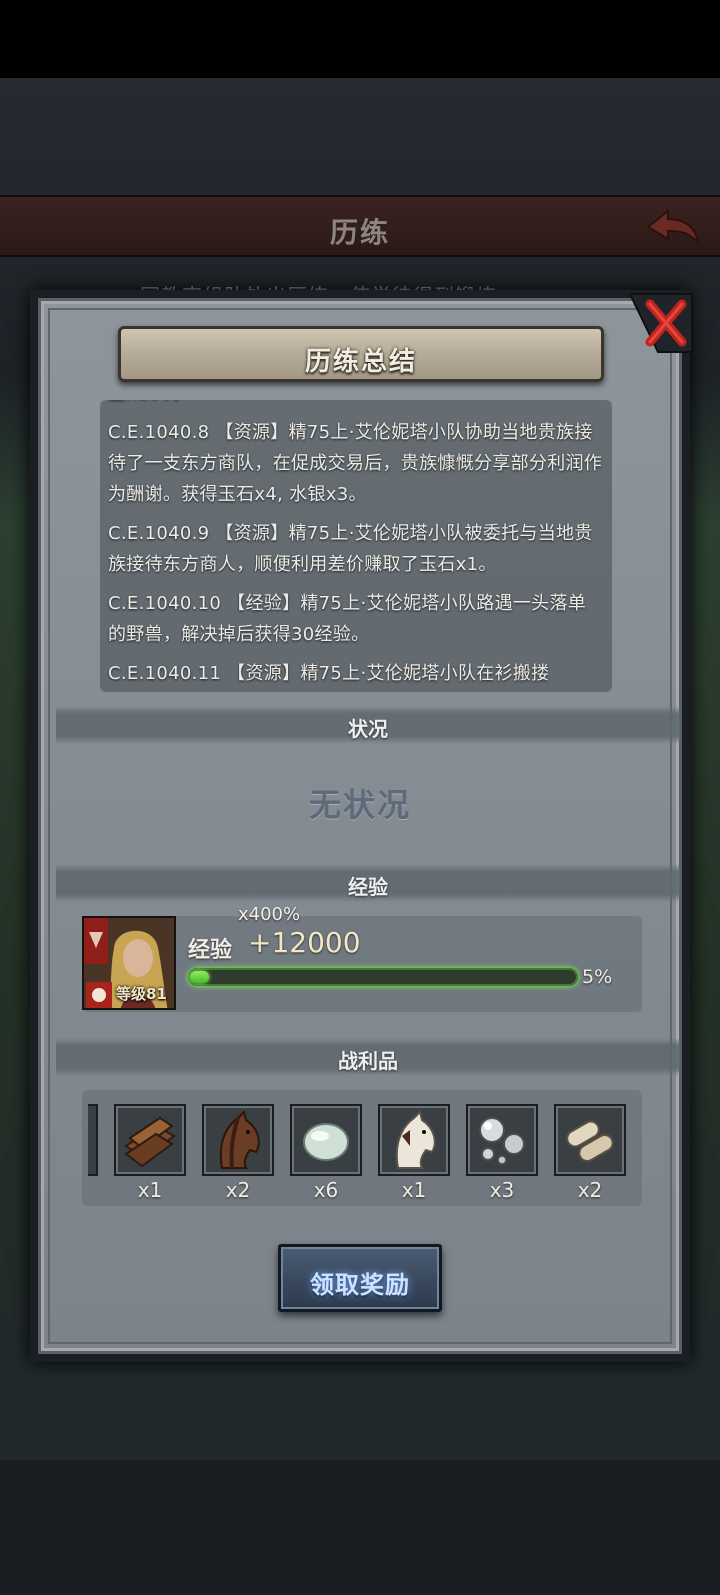 The image size is (720, 1595). Describe the element at coordinates (360, 1285) in the screenshot. I see `claim-reward-label: 领取奖励` at that location.